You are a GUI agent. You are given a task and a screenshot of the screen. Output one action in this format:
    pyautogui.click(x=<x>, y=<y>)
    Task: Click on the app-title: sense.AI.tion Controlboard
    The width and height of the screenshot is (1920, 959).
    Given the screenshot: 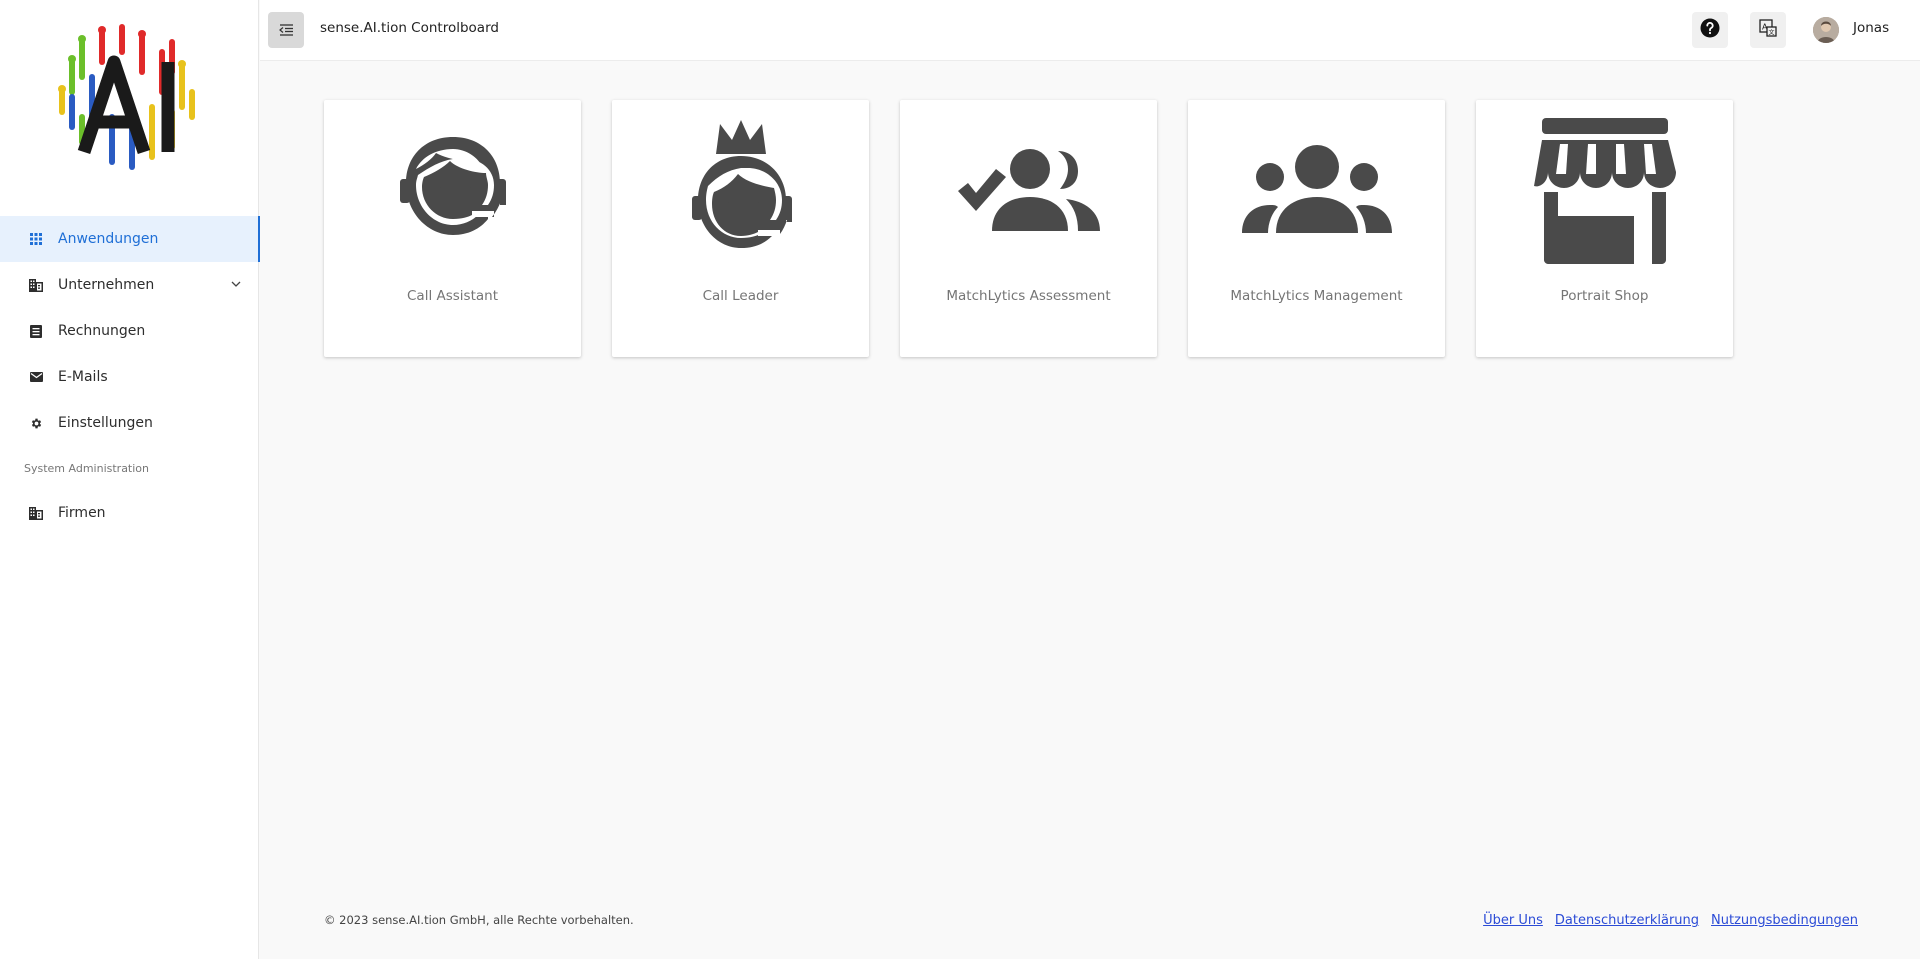 What is the action you would take?
    pyautogui.click(x=409, y=28)
    